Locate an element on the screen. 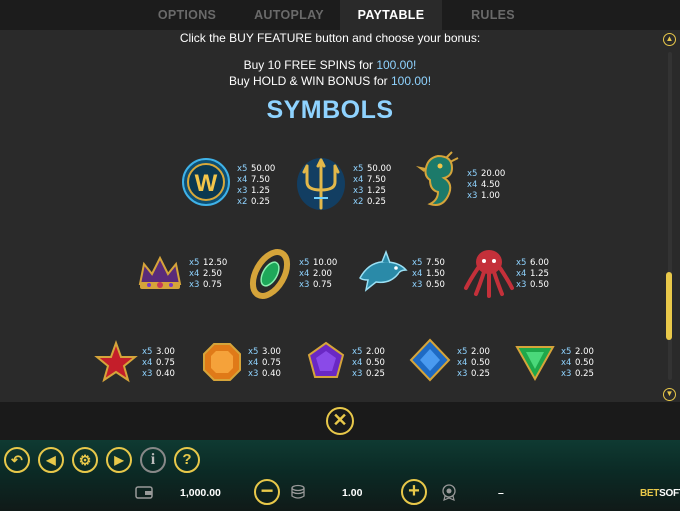 This screenshot has width=680, height=511. home-back-button: ↶ is located at coordinates (17, 460).